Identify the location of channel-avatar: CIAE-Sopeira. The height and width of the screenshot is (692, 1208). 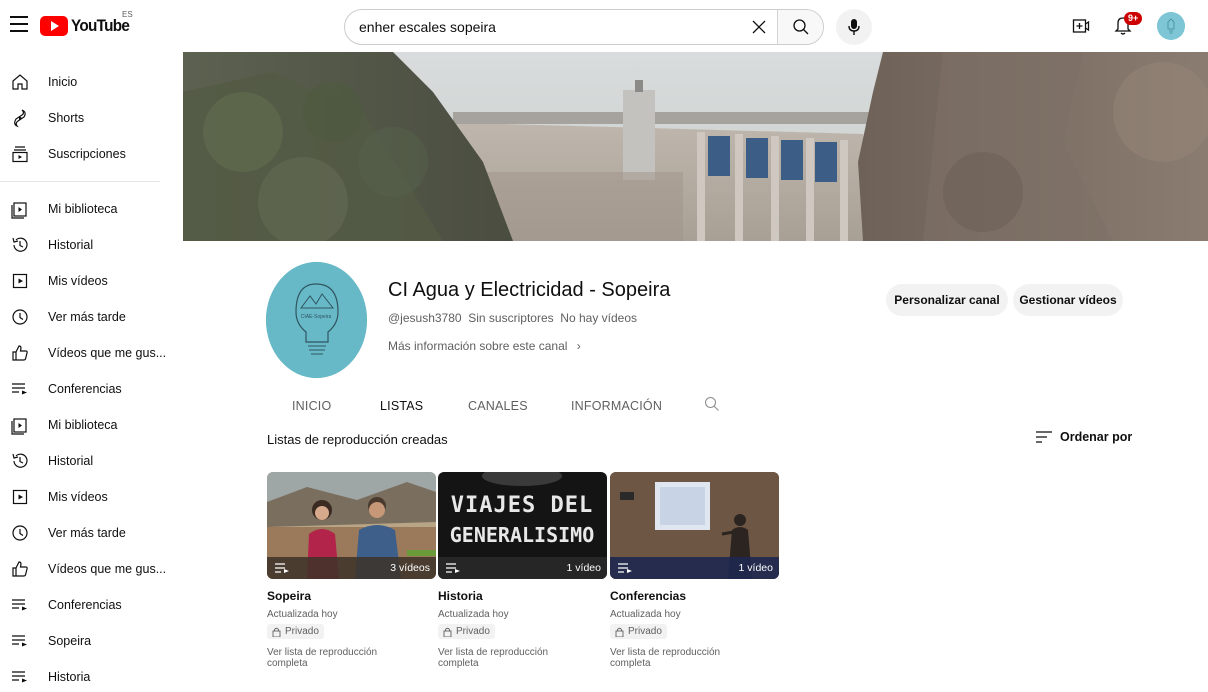
(316, 320).